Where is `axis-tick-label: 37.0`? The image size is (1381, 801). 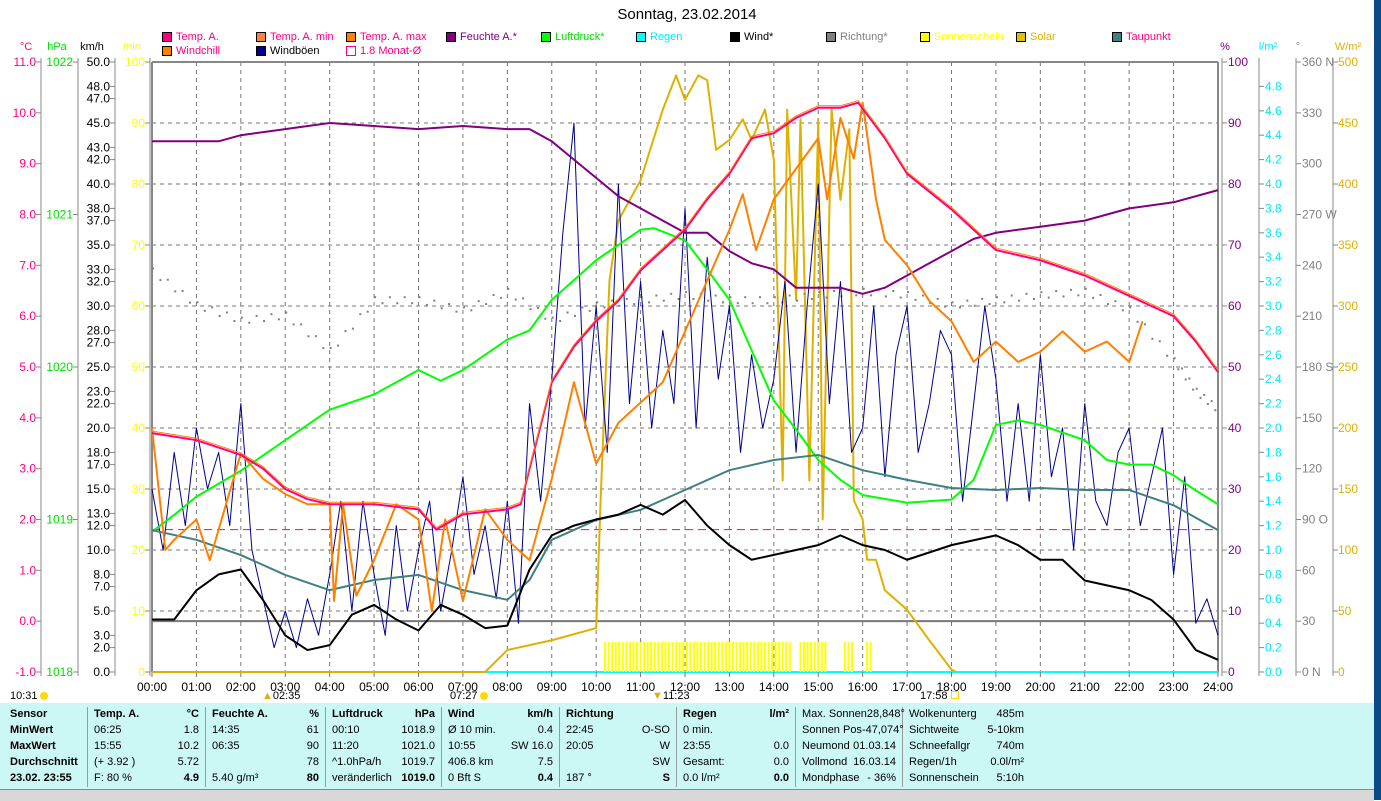
axis-tick-label: 37.0 is located at coordinates (99, 221).